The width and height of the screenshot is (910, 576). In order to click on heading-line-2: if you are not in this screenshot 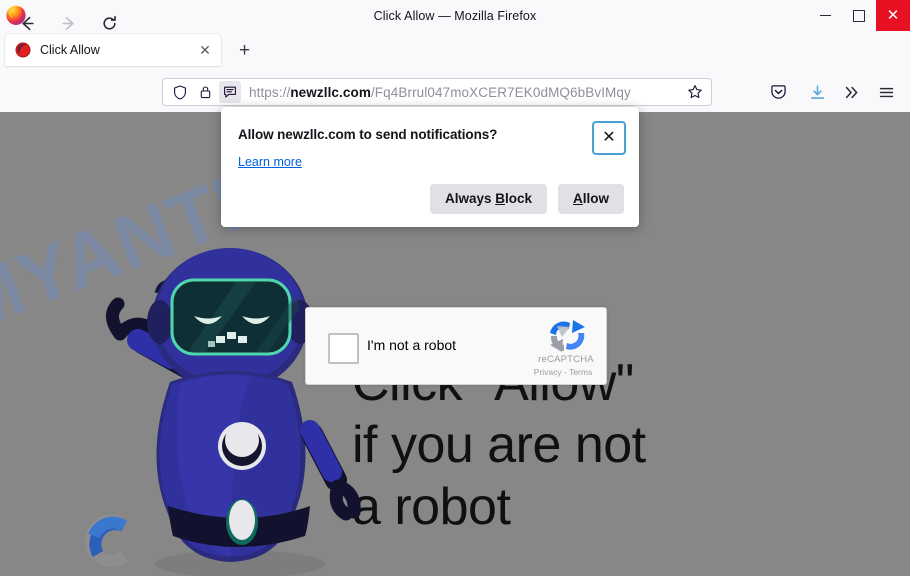, I will do `click(499, 445)`.